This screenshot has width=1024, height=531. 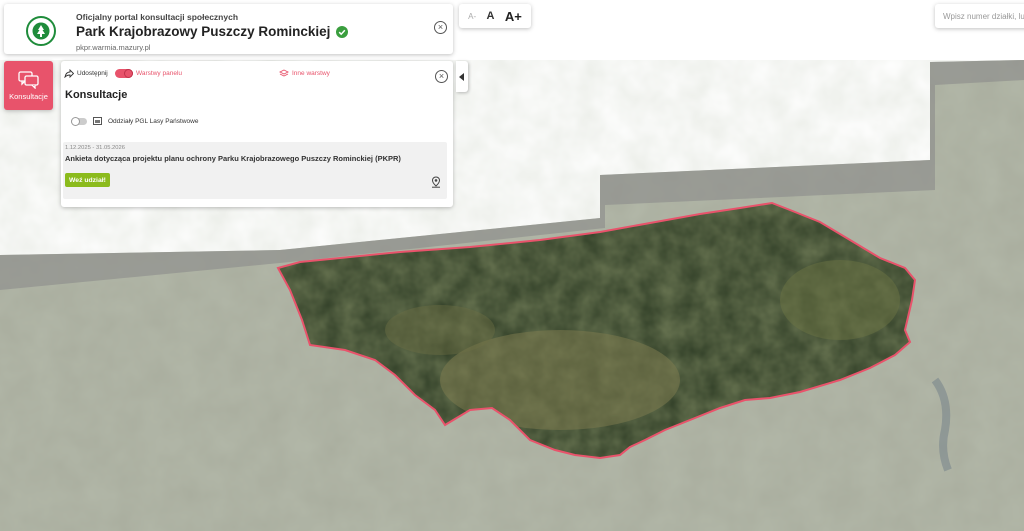 What do you see at coordinates (472, 16) in the screenshot?
I see `font-decrease-button: A-` at bounding box center [472, 16].